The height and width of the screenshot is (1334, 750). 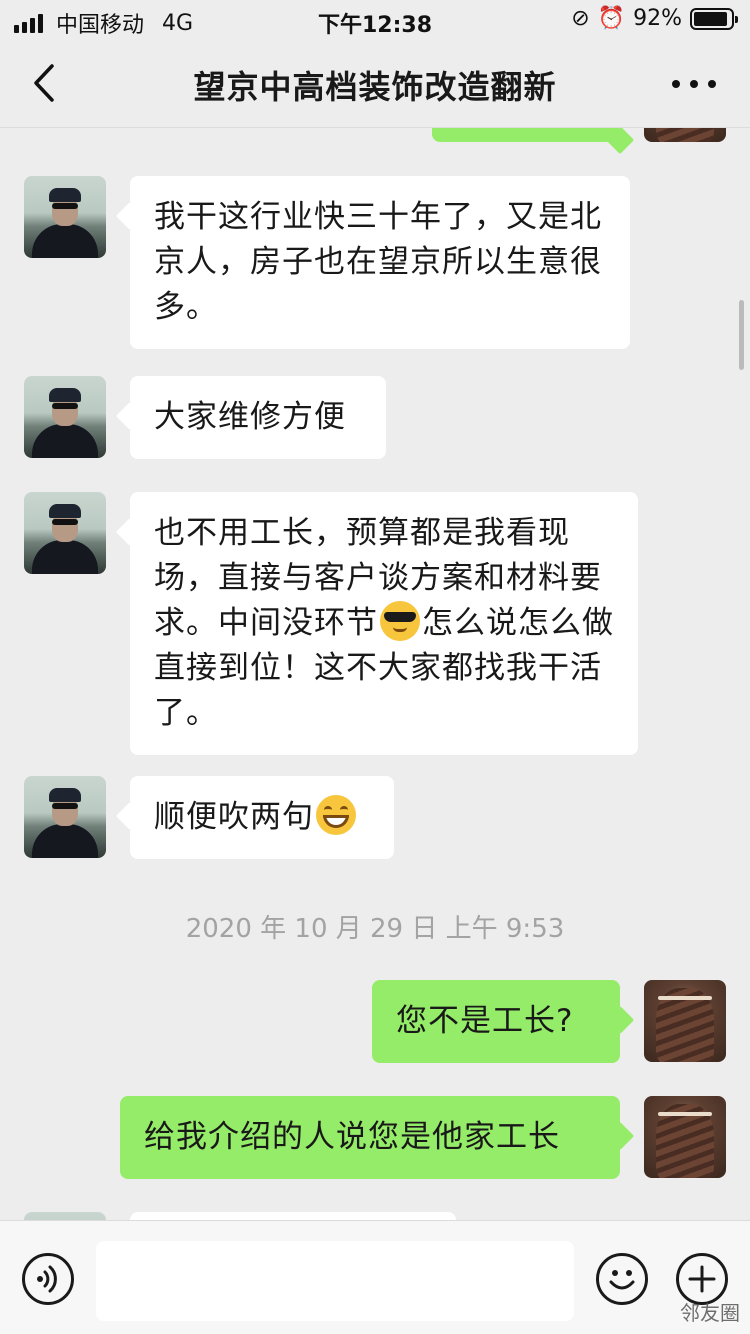 I want to click on battery-icon, so click(x=714, y=18).